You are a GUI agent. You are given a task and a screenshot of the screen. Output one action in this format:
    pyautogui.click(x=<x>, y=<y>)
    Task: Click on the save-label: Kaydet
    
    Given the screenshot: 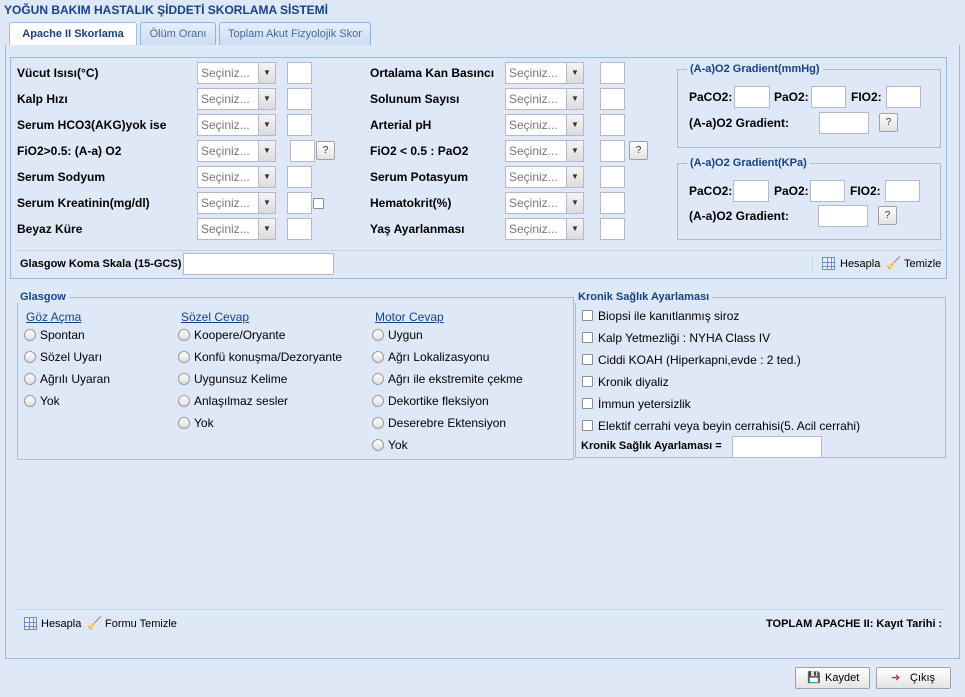 What is the action you would take?
    pyautogui.click(x=842, y=678)
    